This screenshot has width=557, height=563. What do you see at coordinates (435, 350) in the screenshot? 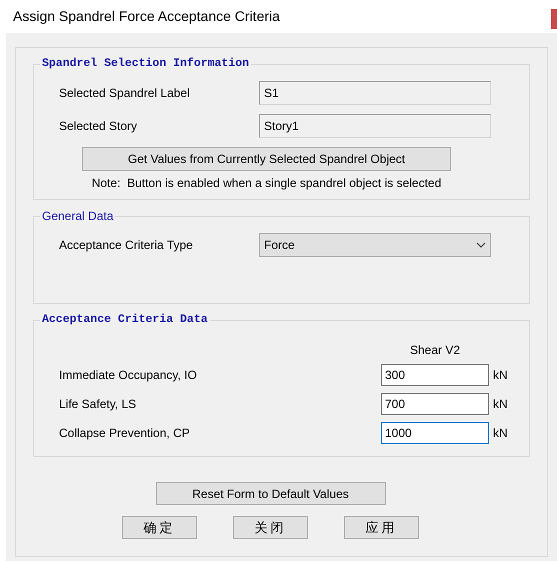
I see `column-heading: Shear V2` at bounding box center [435, 350].